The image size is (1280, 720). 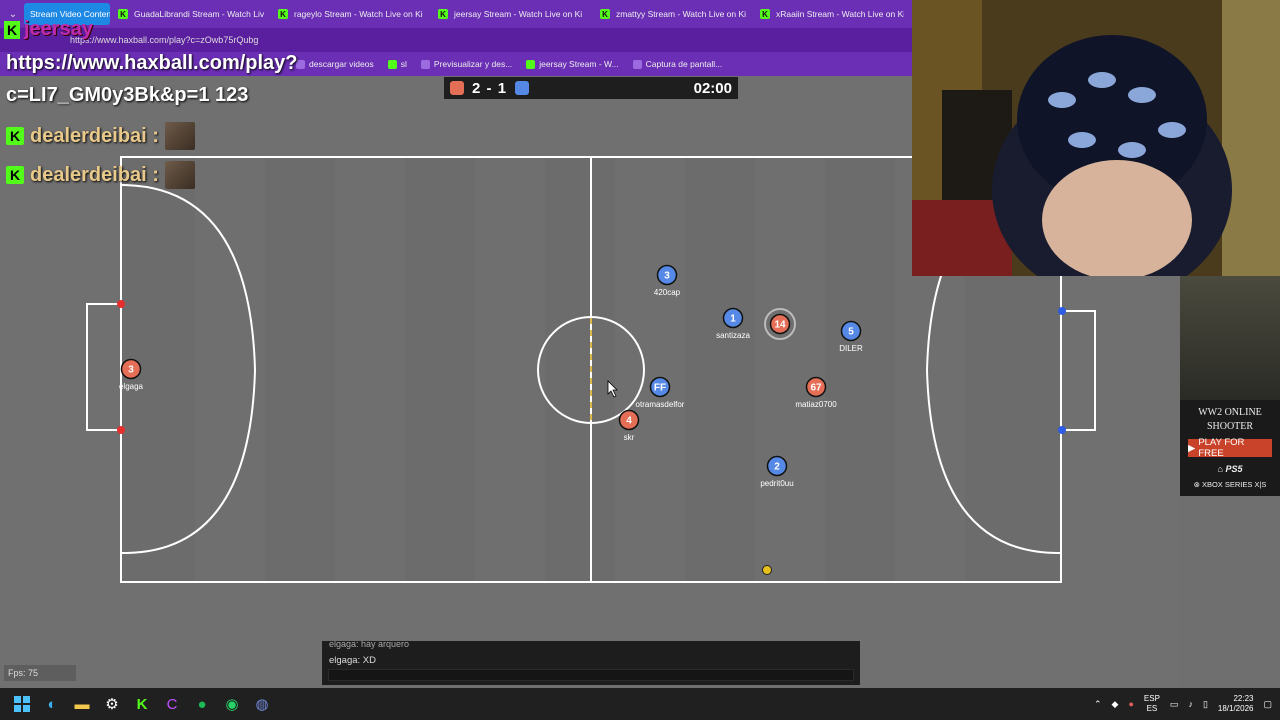 I want to click on microphone-icon: ●, so click(x=1130, y=704).